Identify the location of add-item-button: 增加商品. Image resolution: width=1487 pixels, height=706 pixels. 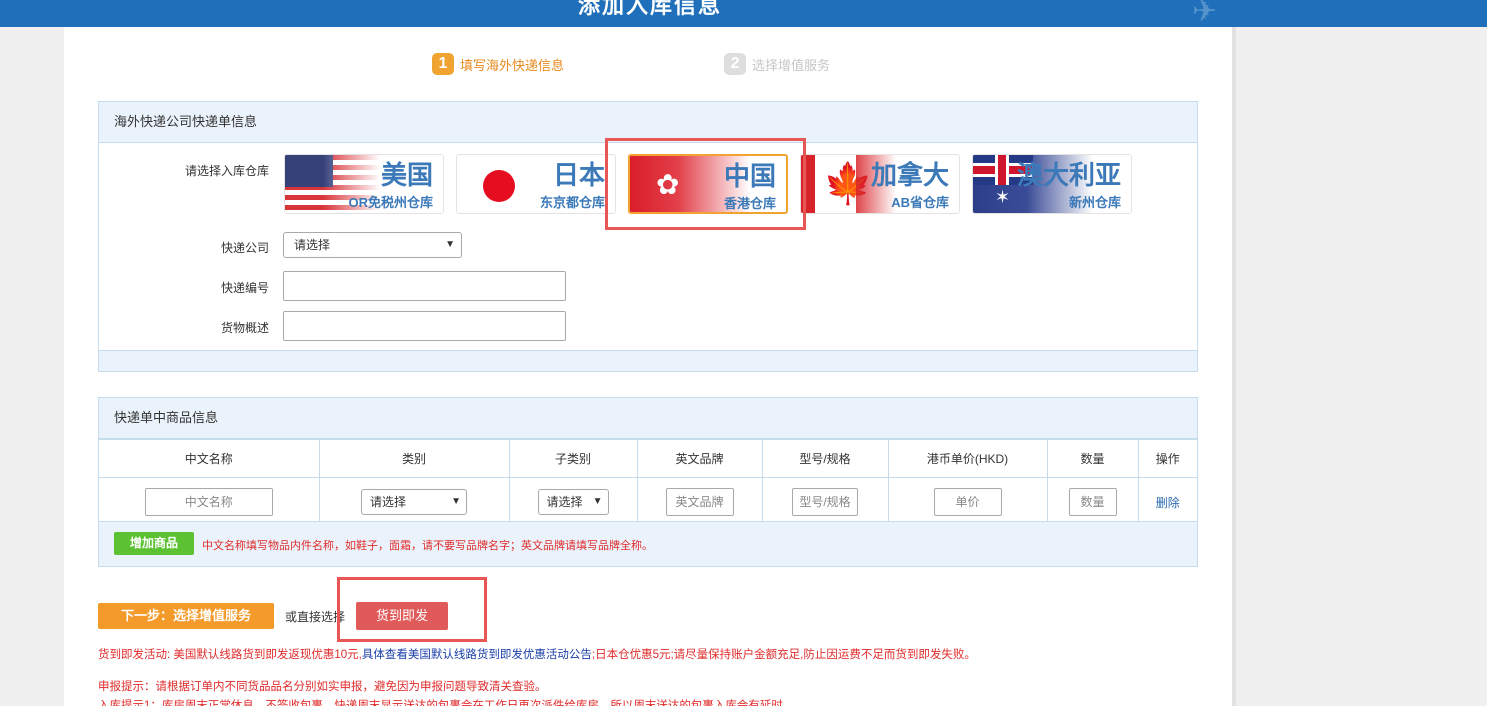
(154, 543).